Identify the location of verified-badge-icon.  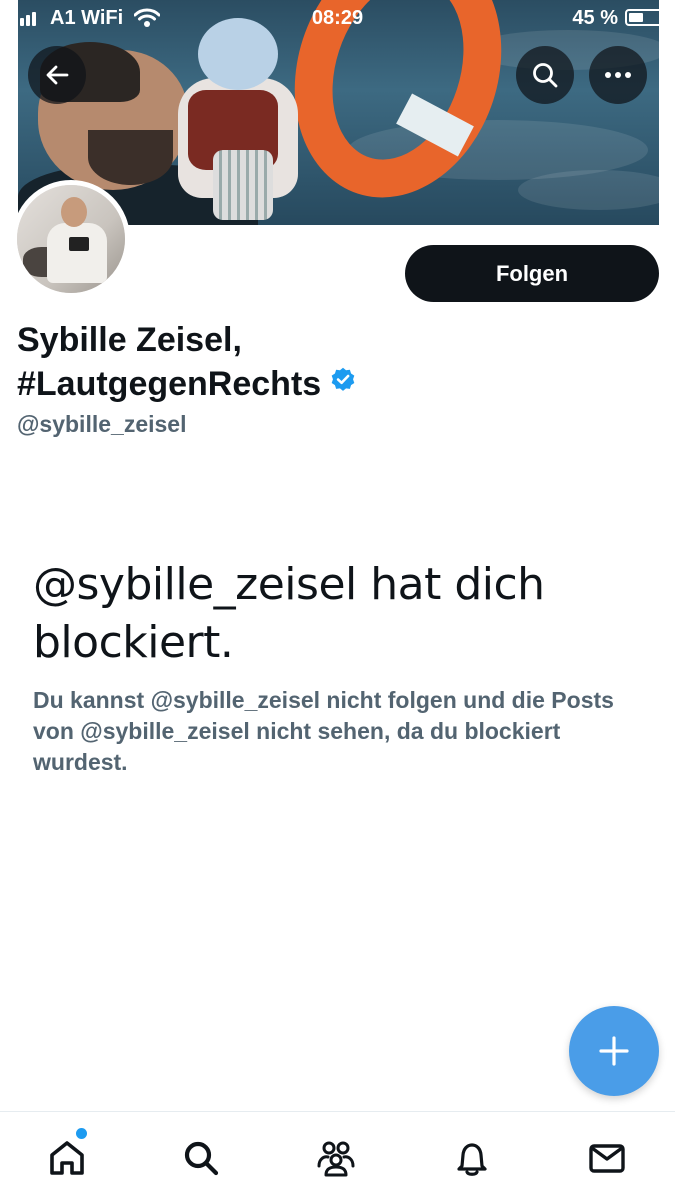
(343, 383).